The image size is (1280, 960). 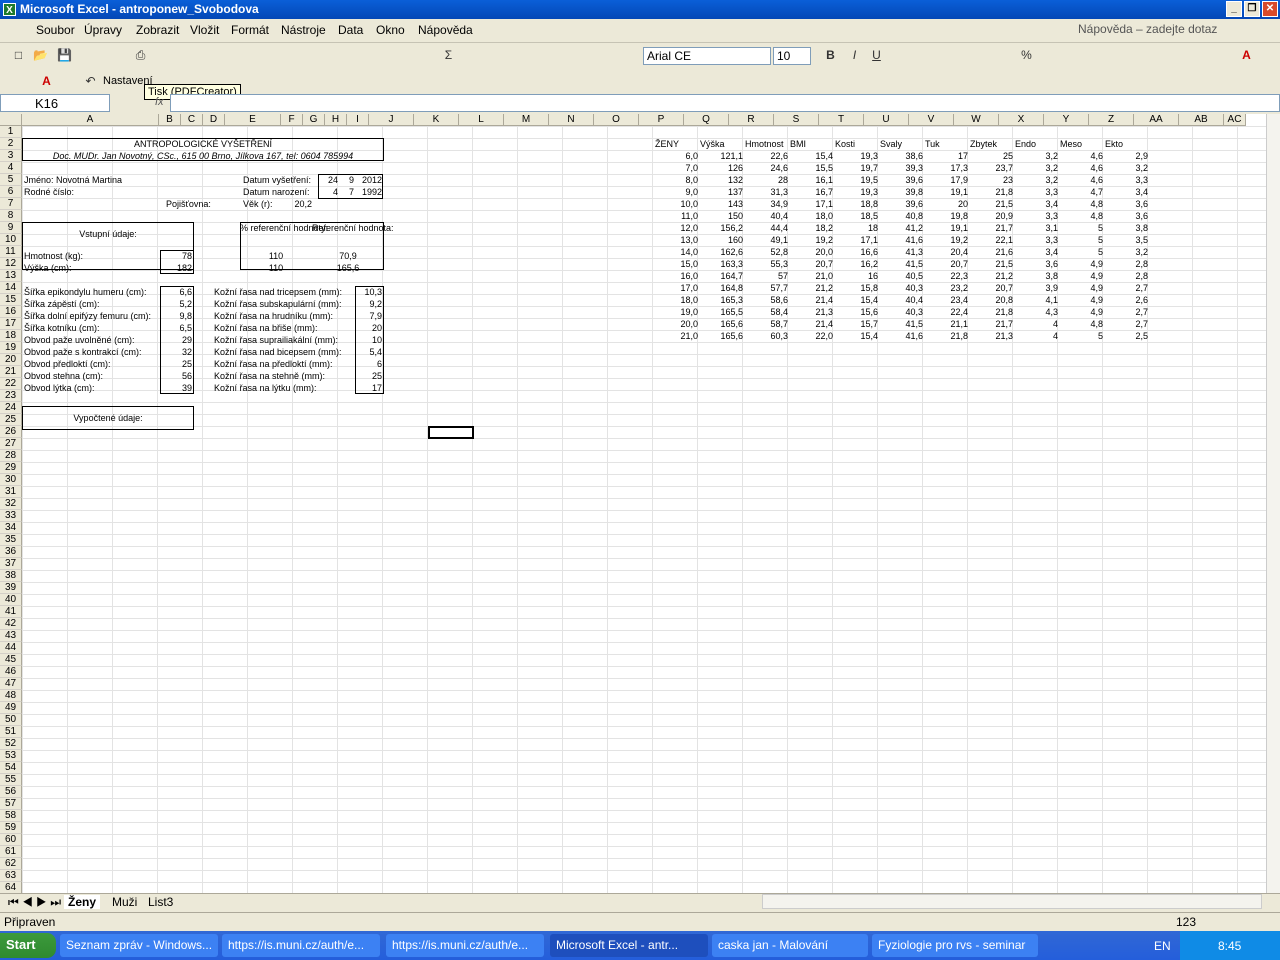 What do you see at coordinates (991, 264) in the screenshot?
I see `zeny-cell: 21,5` at bounding box center [991, 264].